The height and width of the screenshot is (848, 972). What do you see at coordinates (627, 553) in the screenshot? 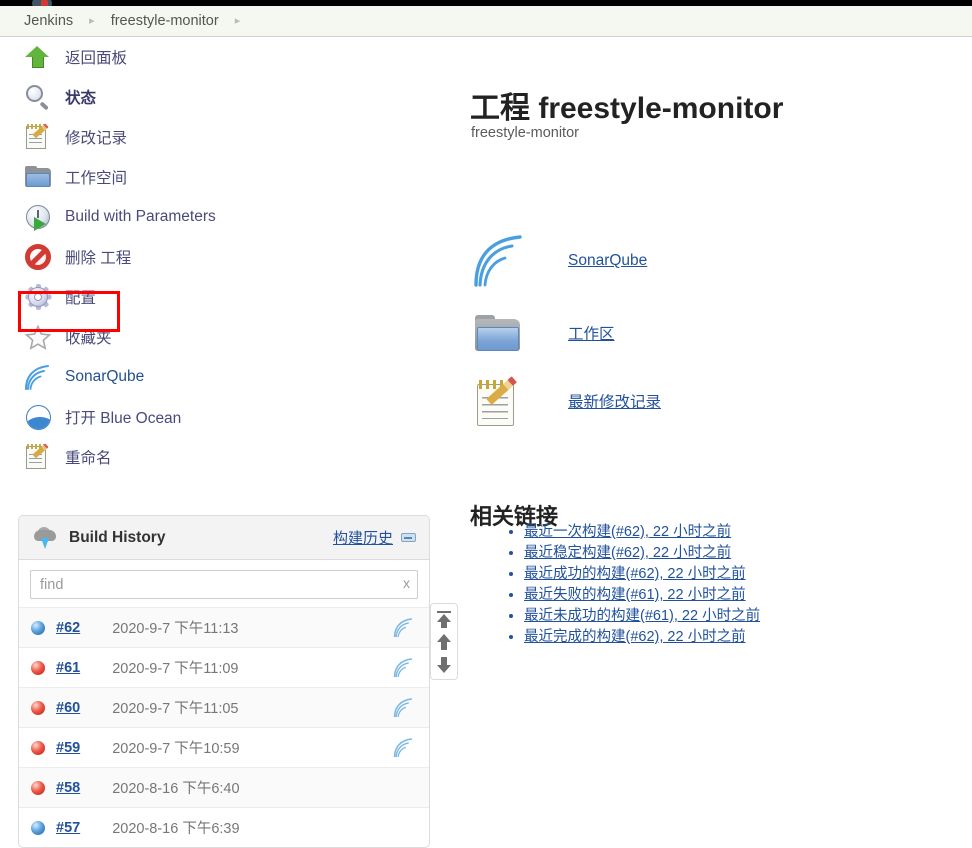
I see `related-link: 最近稳定构建(#62), 22 小时之前` at bounding box center [627, 553].